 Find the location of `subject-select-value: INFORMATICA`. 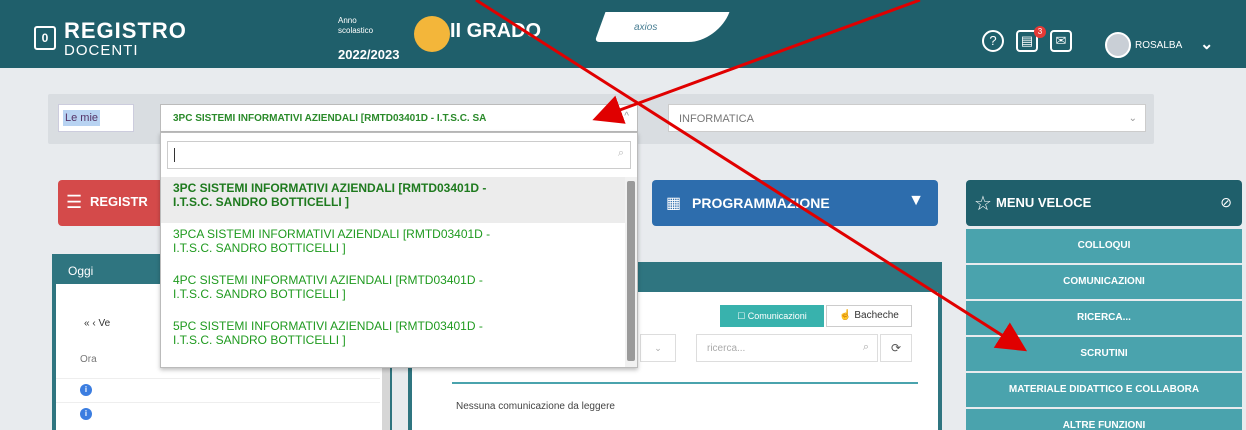

subject-select-value: INFORMATICA is located at coordinates (716, 119).